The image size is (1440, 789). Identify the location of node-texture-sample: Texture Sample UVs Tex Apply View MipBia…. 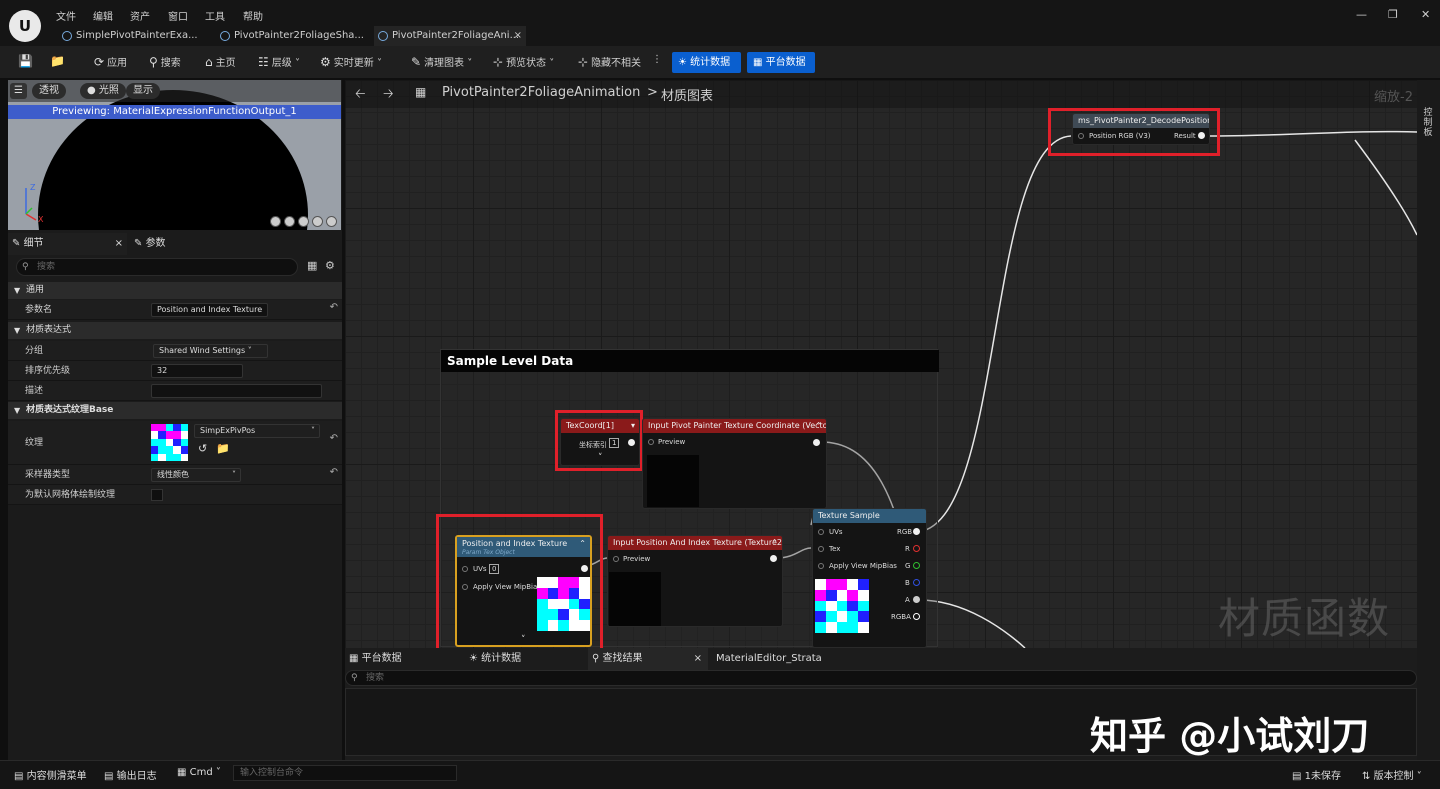
(869, 578).